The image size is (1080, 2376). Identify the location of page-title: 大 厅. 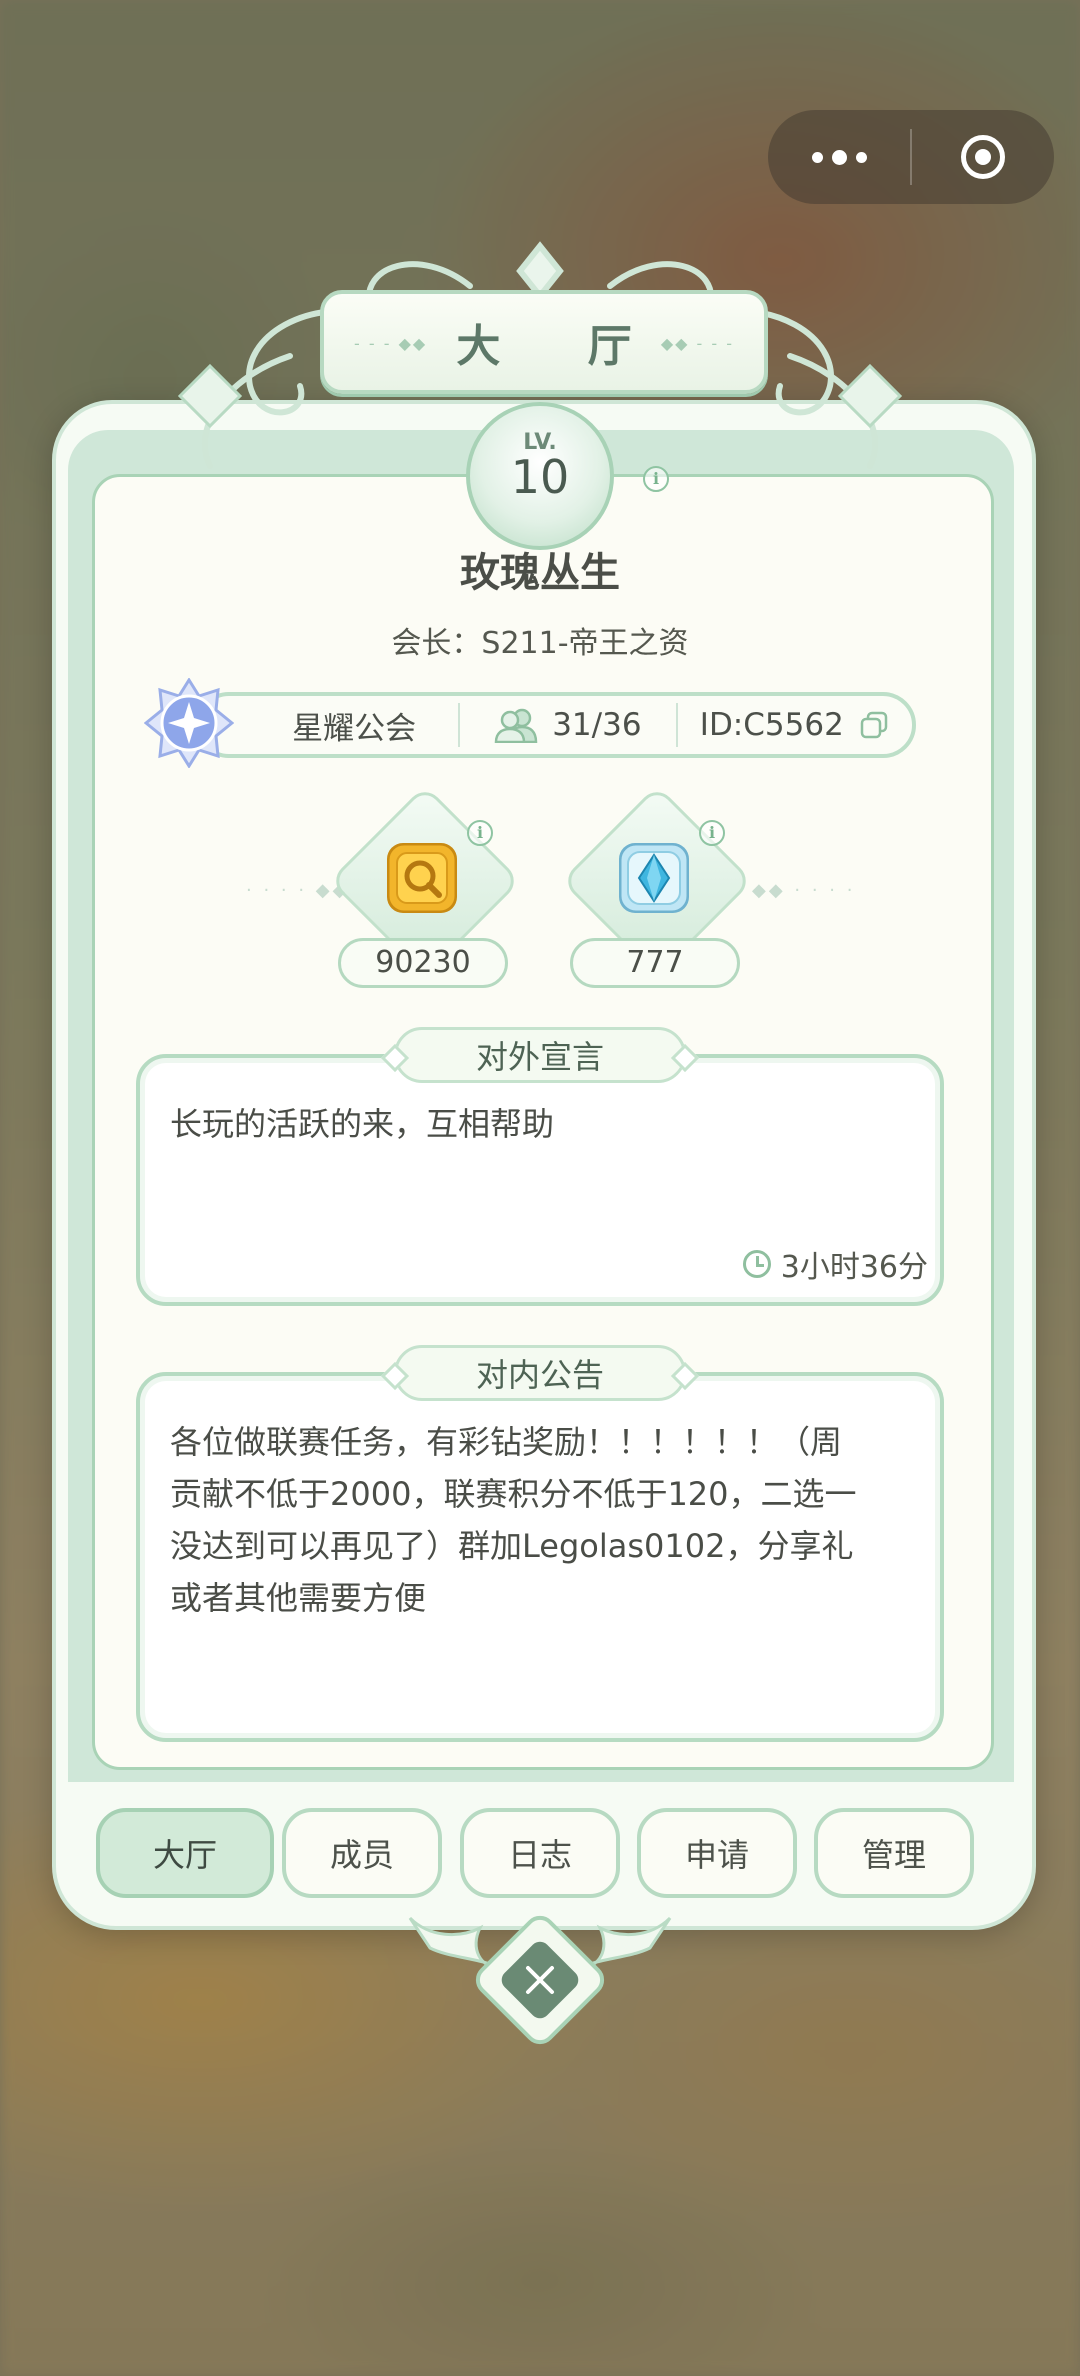
(562, 346).